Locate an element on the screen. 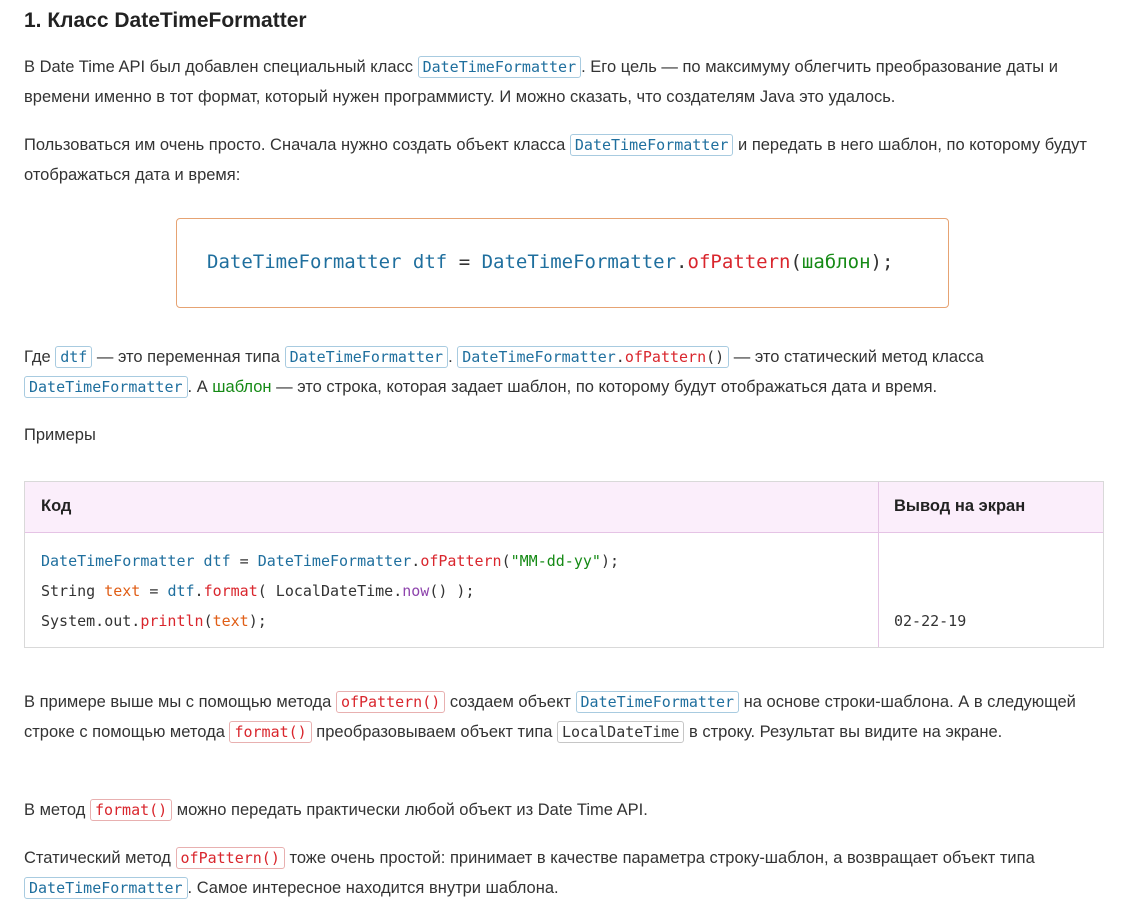  highlight-word: шаблон is located at coordinates (242, 387).